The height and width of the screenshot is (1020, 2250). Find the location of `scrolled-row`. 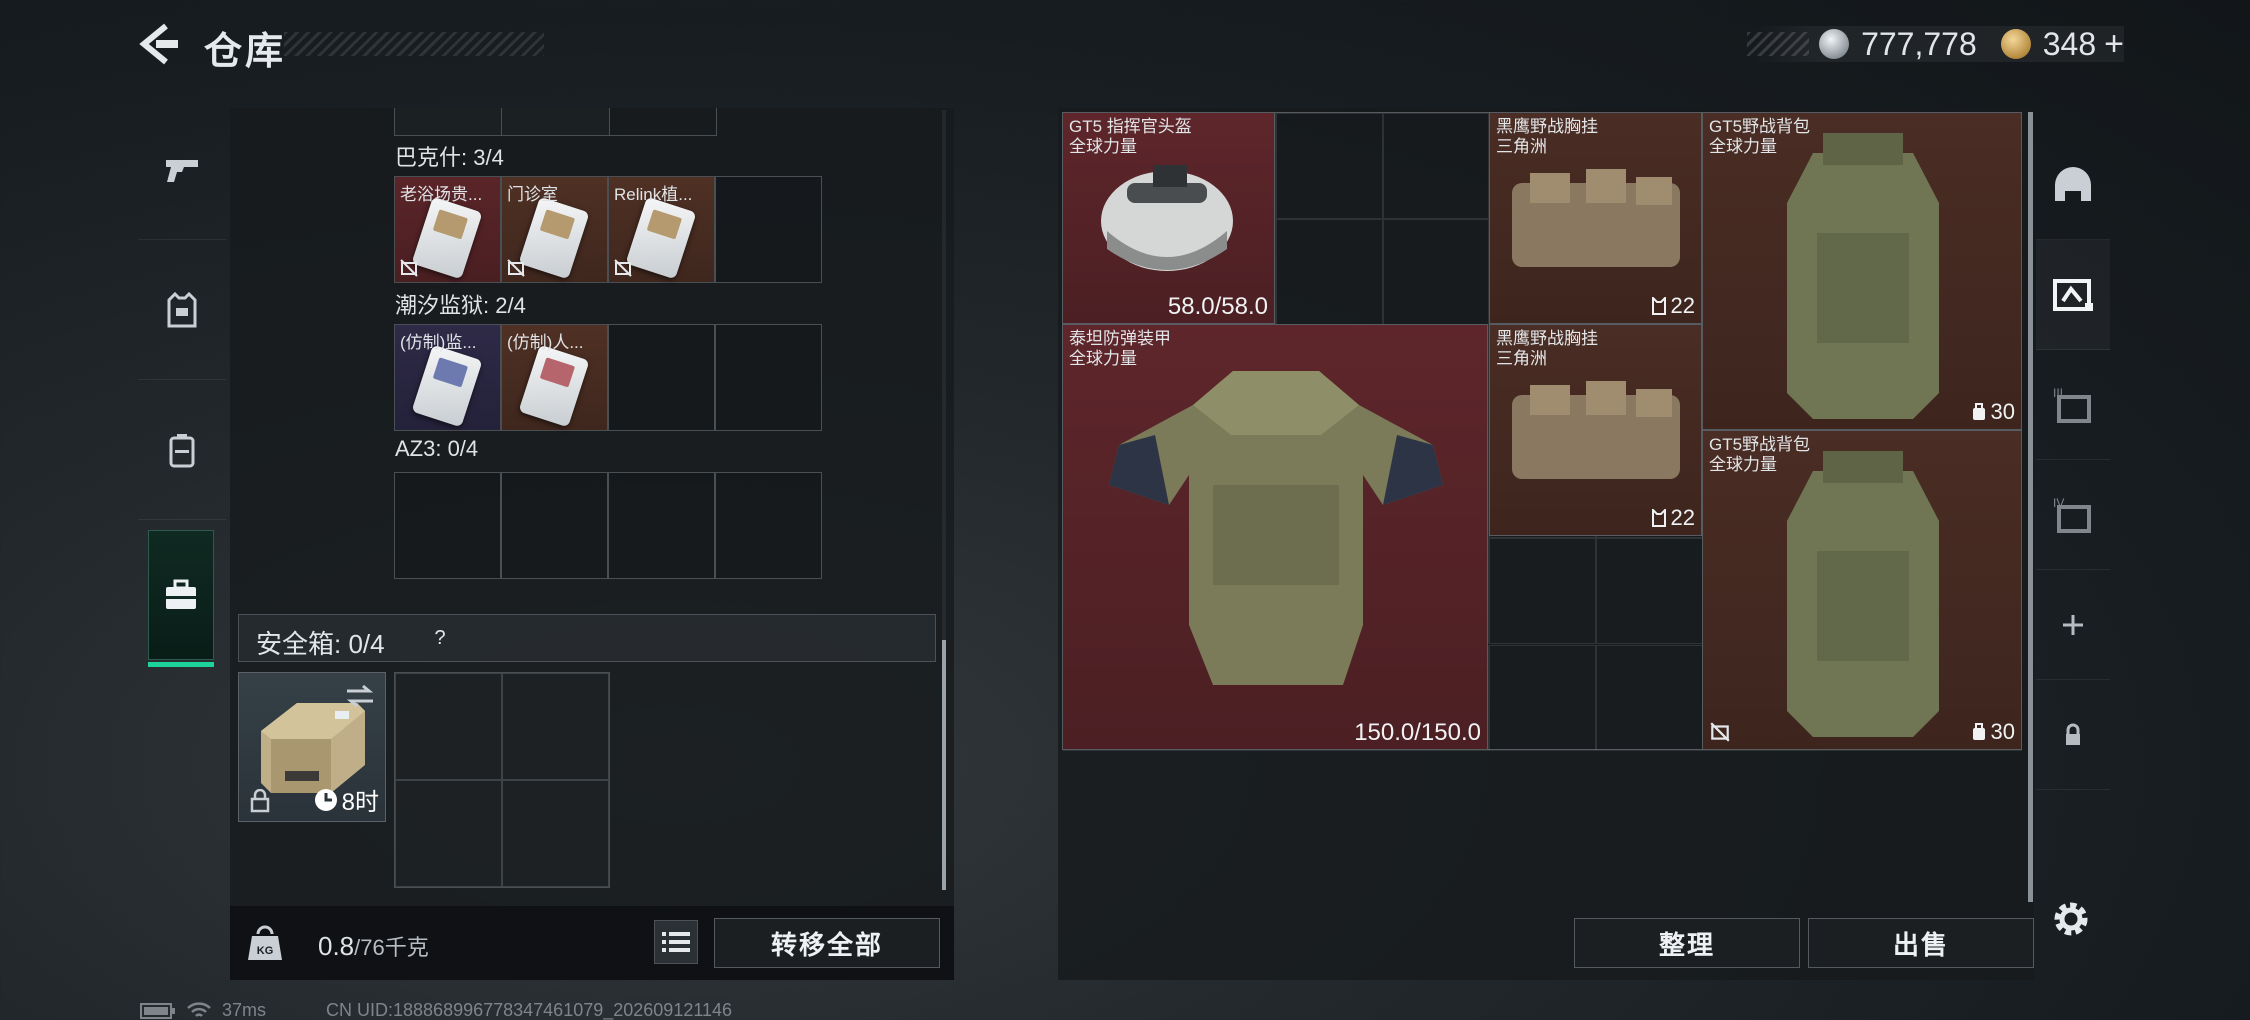

scrolled-row is located at coordinates (609, 122).